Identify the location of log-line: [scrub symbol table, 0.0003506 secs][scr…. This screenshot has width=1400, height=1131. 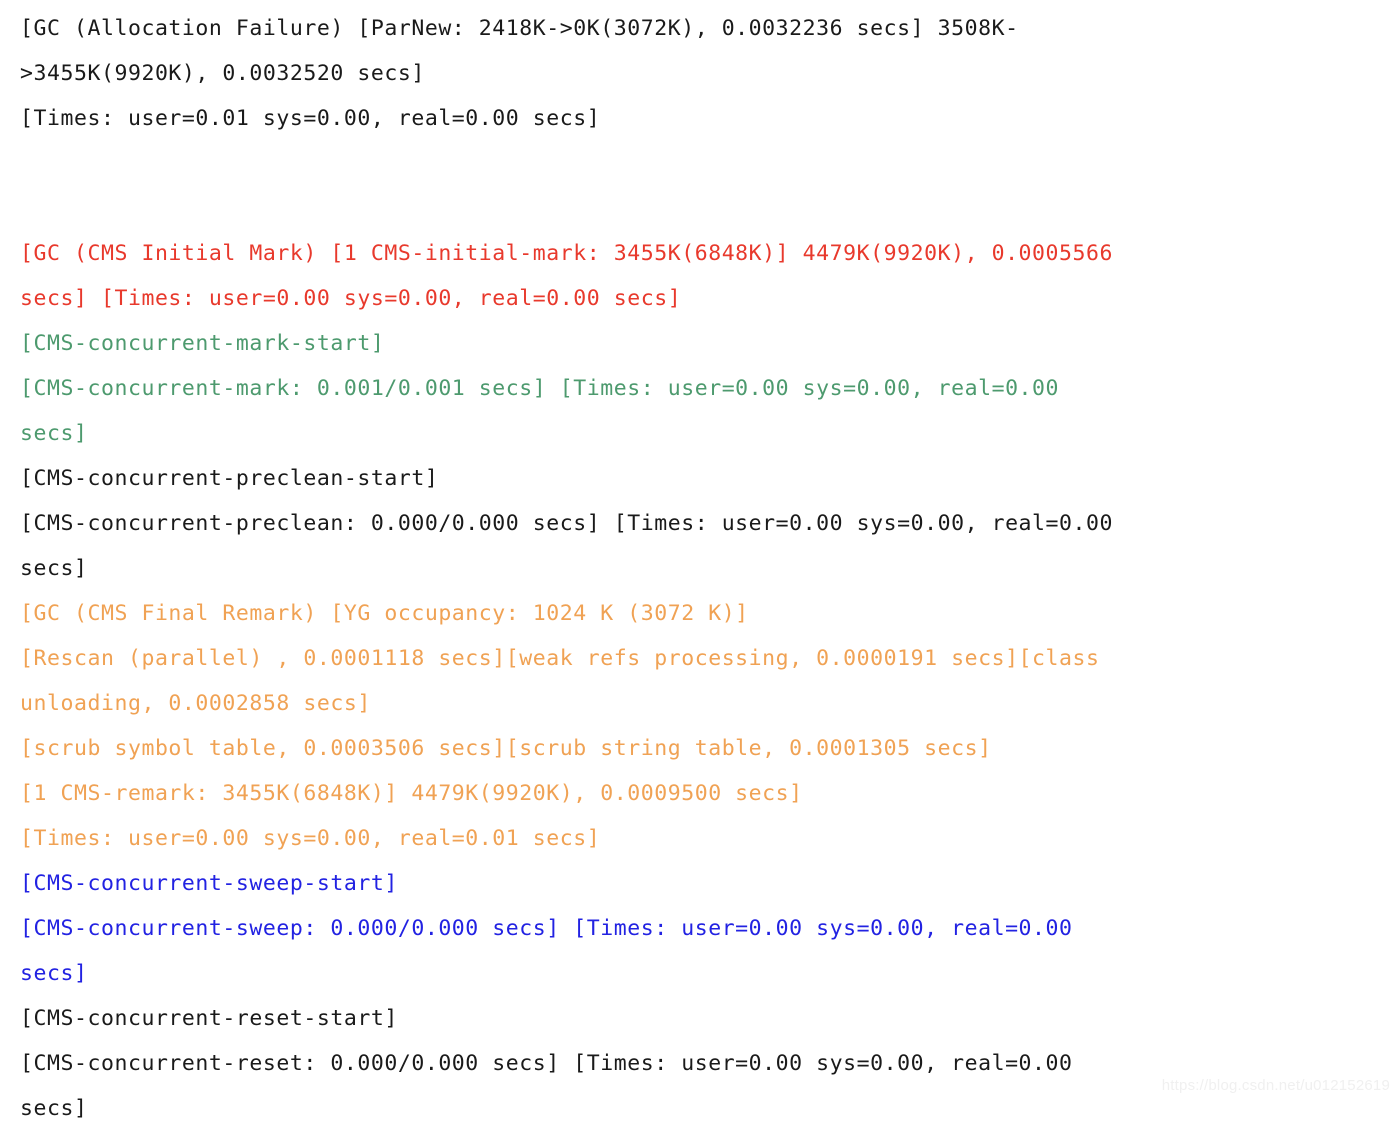
(506, 748).